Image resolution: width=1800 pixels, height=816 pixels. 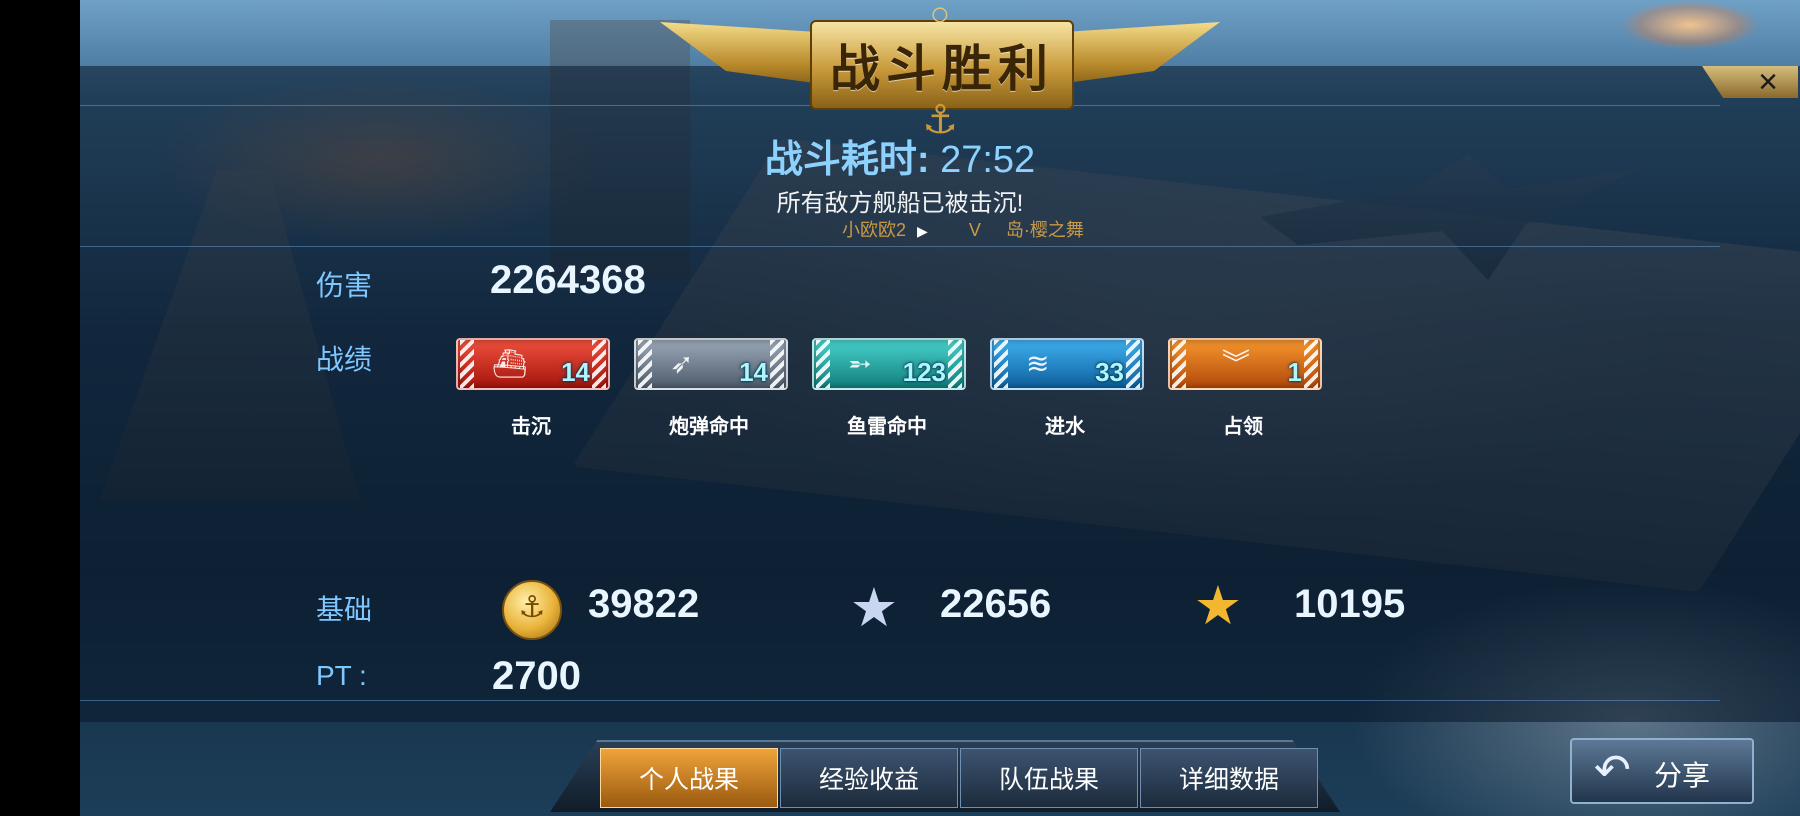 I want to click on map-name: 岛·樱之舞, so click(x=1044, y=230).